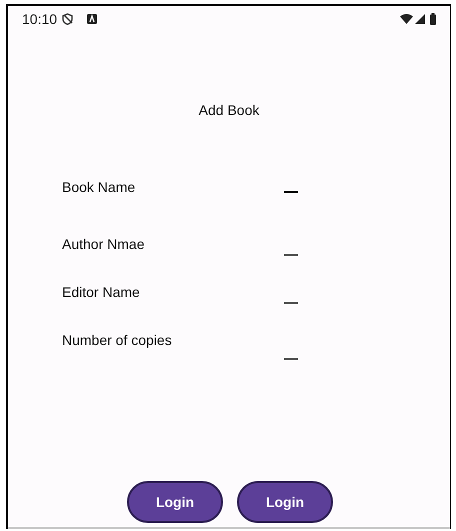  I want to click on field-label: Book Name, so click(99, 187).